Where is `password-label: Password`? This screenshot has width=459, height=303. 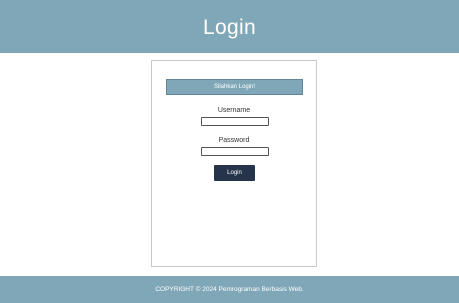 password-label: Password is located at coordinates (234, 140).